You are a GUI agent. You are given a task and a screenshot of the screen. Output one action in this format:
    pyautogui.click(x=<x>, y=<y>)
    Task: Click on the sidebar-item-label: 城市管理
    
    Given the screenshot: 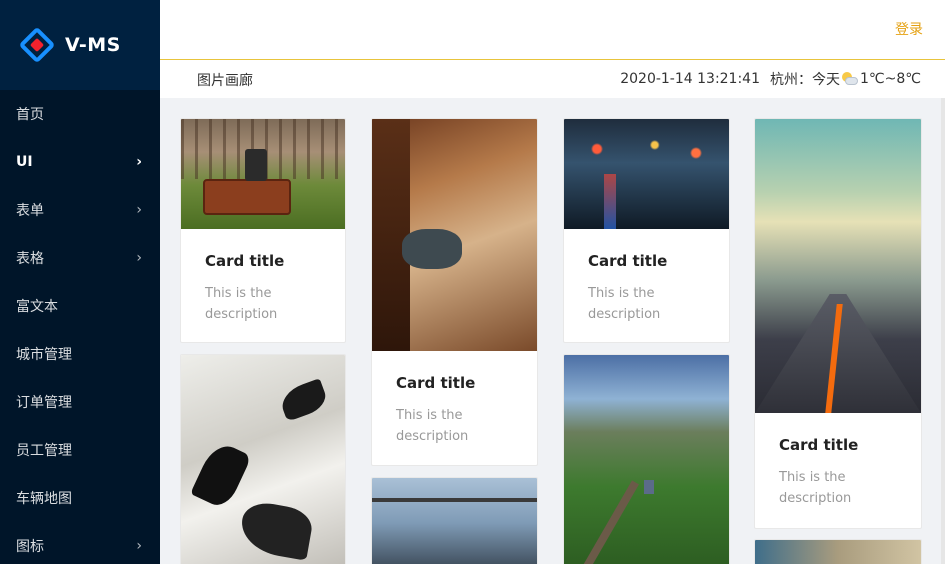 What is the action you would take?
    pyautogui.click(x=44, y=355)
    